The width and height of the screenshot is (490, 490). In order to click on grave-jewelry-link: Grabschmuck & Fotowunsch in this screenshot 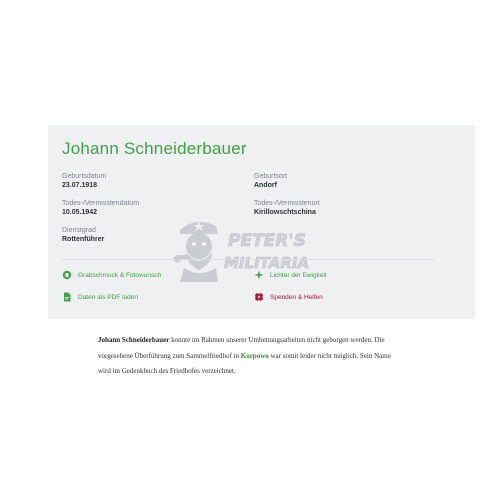, I will do `click(111, 275)`.